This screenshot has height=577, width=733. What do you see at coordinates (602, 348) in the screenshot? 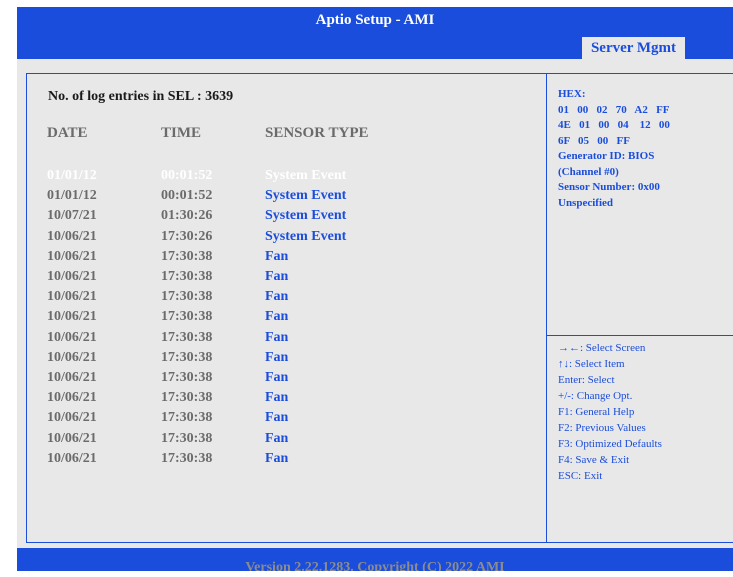
I see `help-select-screen: →←: Select Screen` at bounding box center [602, 348].